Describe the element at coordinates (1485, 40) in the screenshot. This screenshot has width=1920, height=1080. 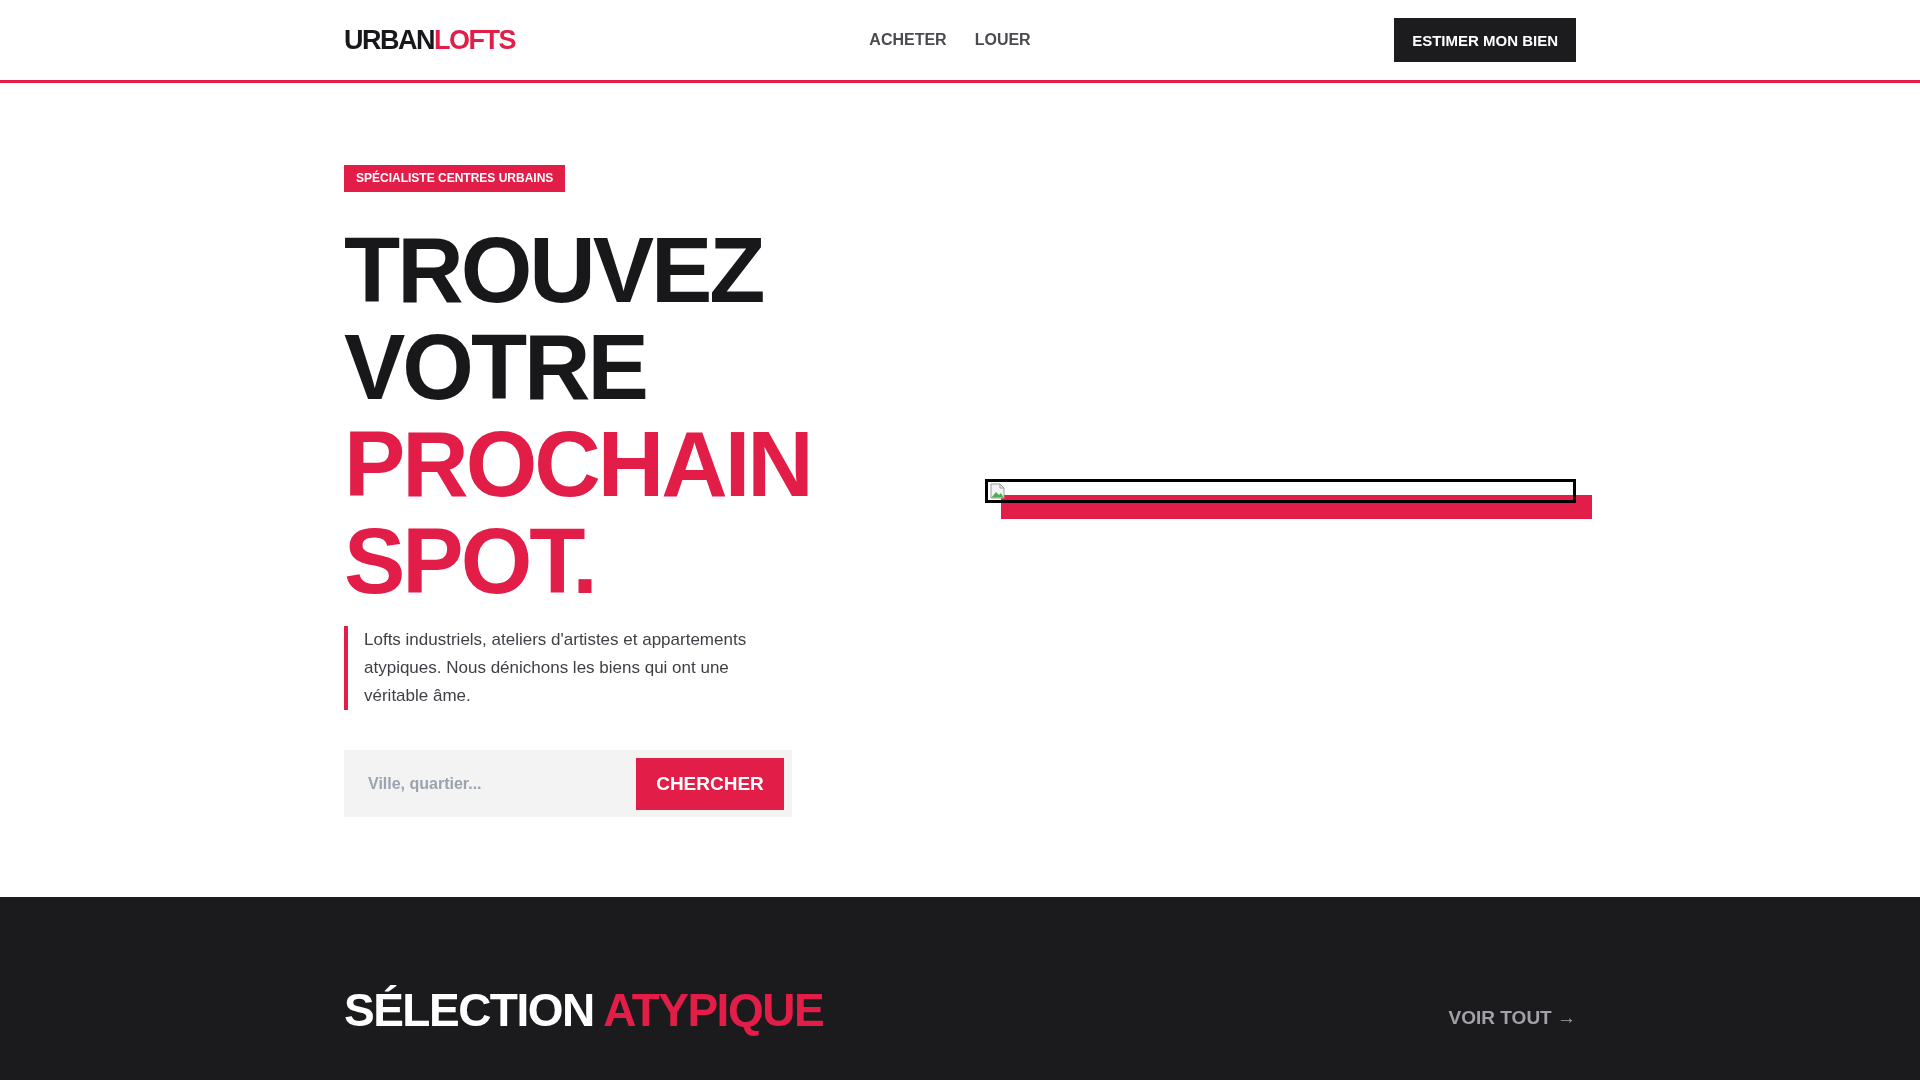
I see `estimate-button: ESTIMER MON BIEN` at that location.